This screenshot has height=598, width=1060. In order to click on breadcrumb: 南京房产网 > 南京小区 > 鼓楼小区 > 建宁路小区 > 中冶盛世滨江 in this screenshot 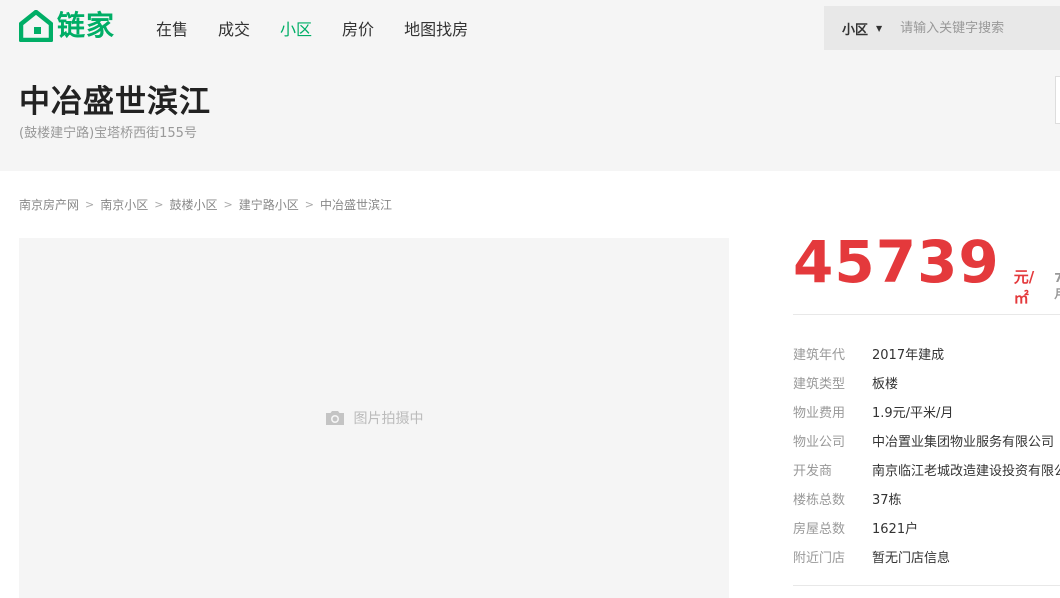, I will do `click(205, 204)`.